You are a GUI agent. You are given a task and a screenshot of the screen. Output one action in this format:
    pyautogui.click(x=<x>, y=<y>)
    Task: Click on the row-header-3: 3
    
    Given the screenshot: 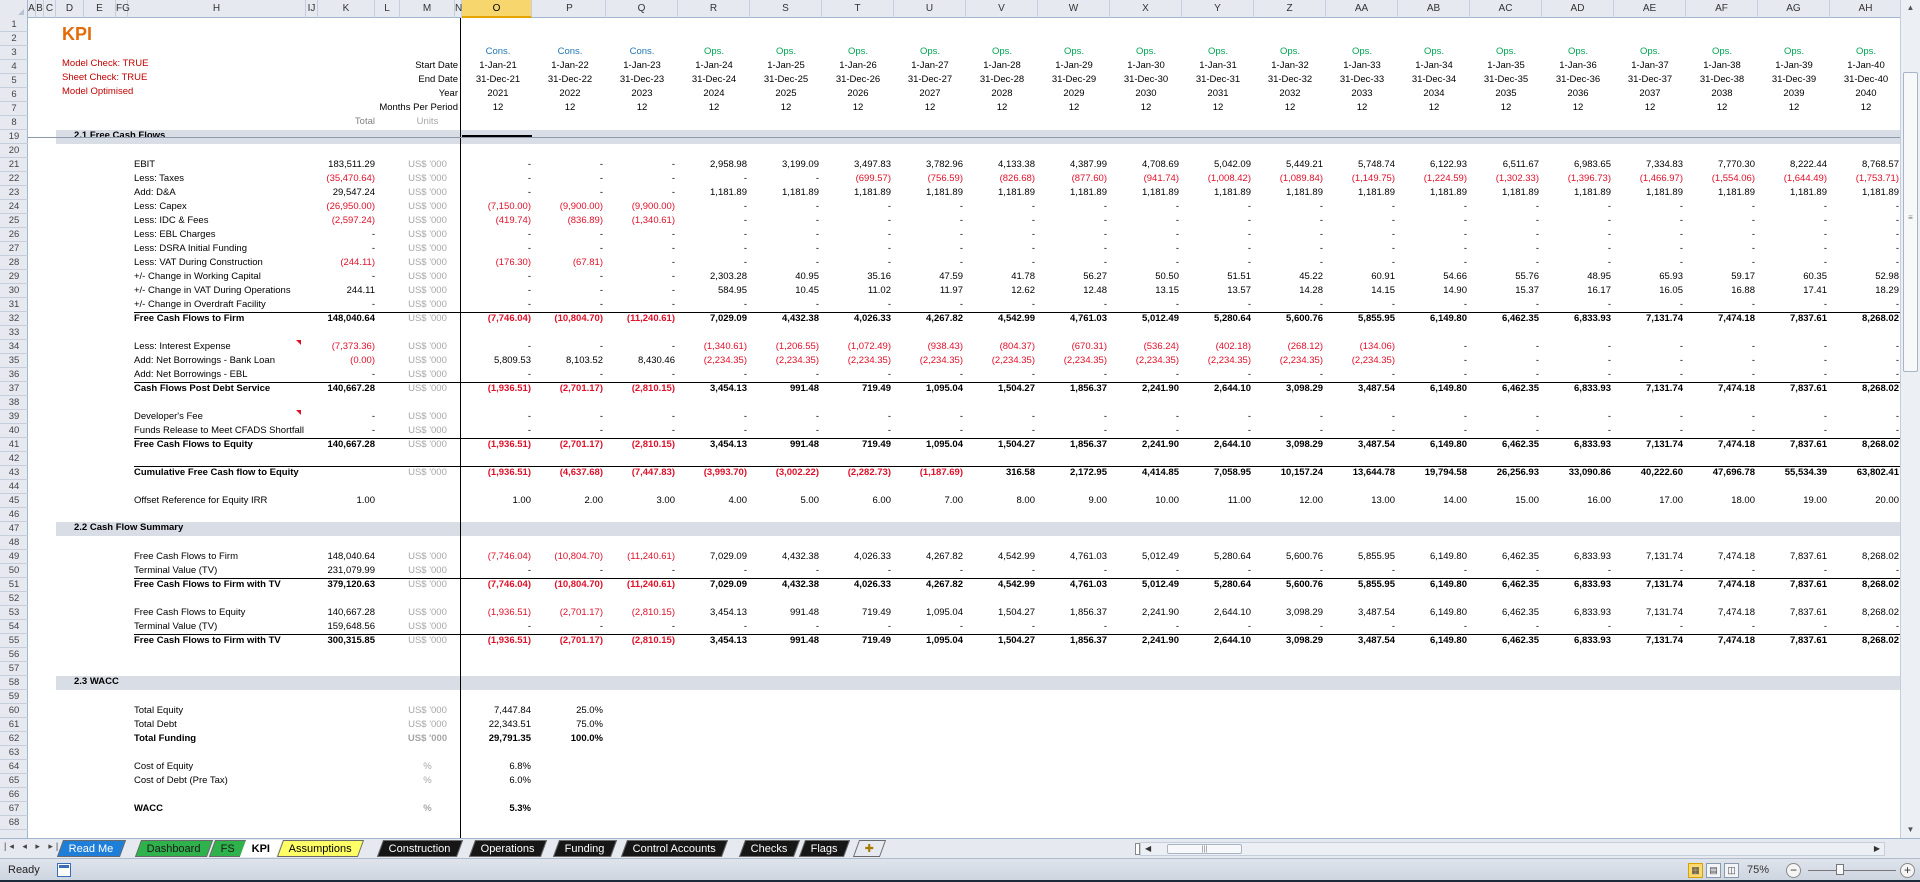 What is the action you would take?
    pyautogui.click(x=14, y=53)
    